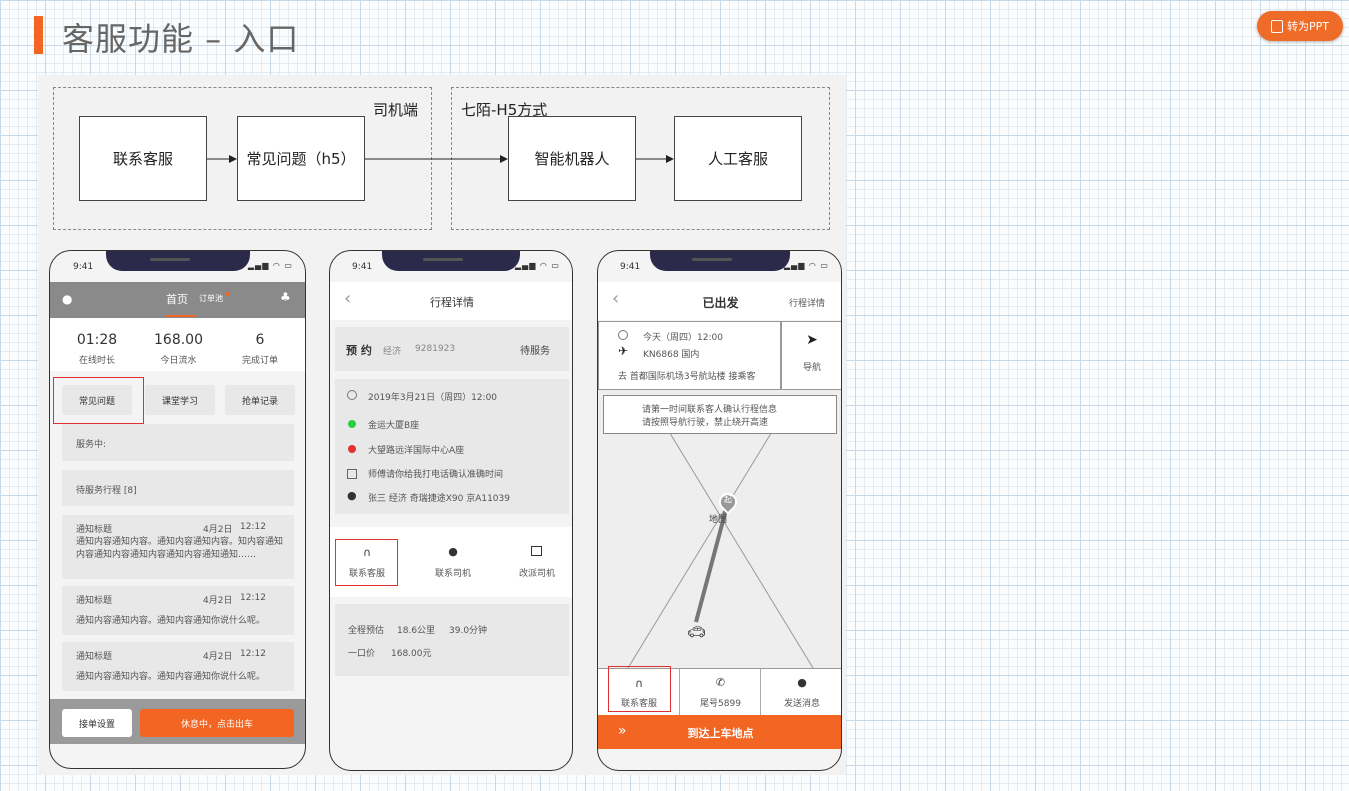 This screenshot has width=1349, height=791. I want to click on passenger-note: 师傅请你给我打电话确认准确时间, so click(436, 475).